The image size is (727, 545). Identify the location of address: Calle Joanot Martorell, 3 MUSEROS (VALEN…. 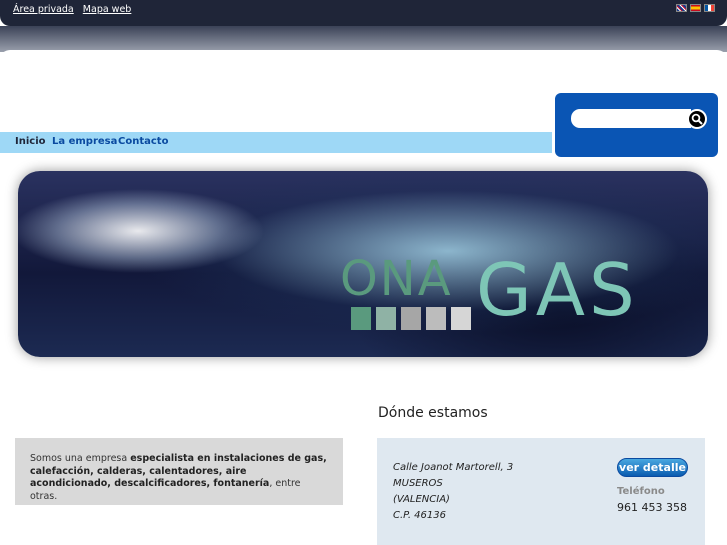
(453, 492).